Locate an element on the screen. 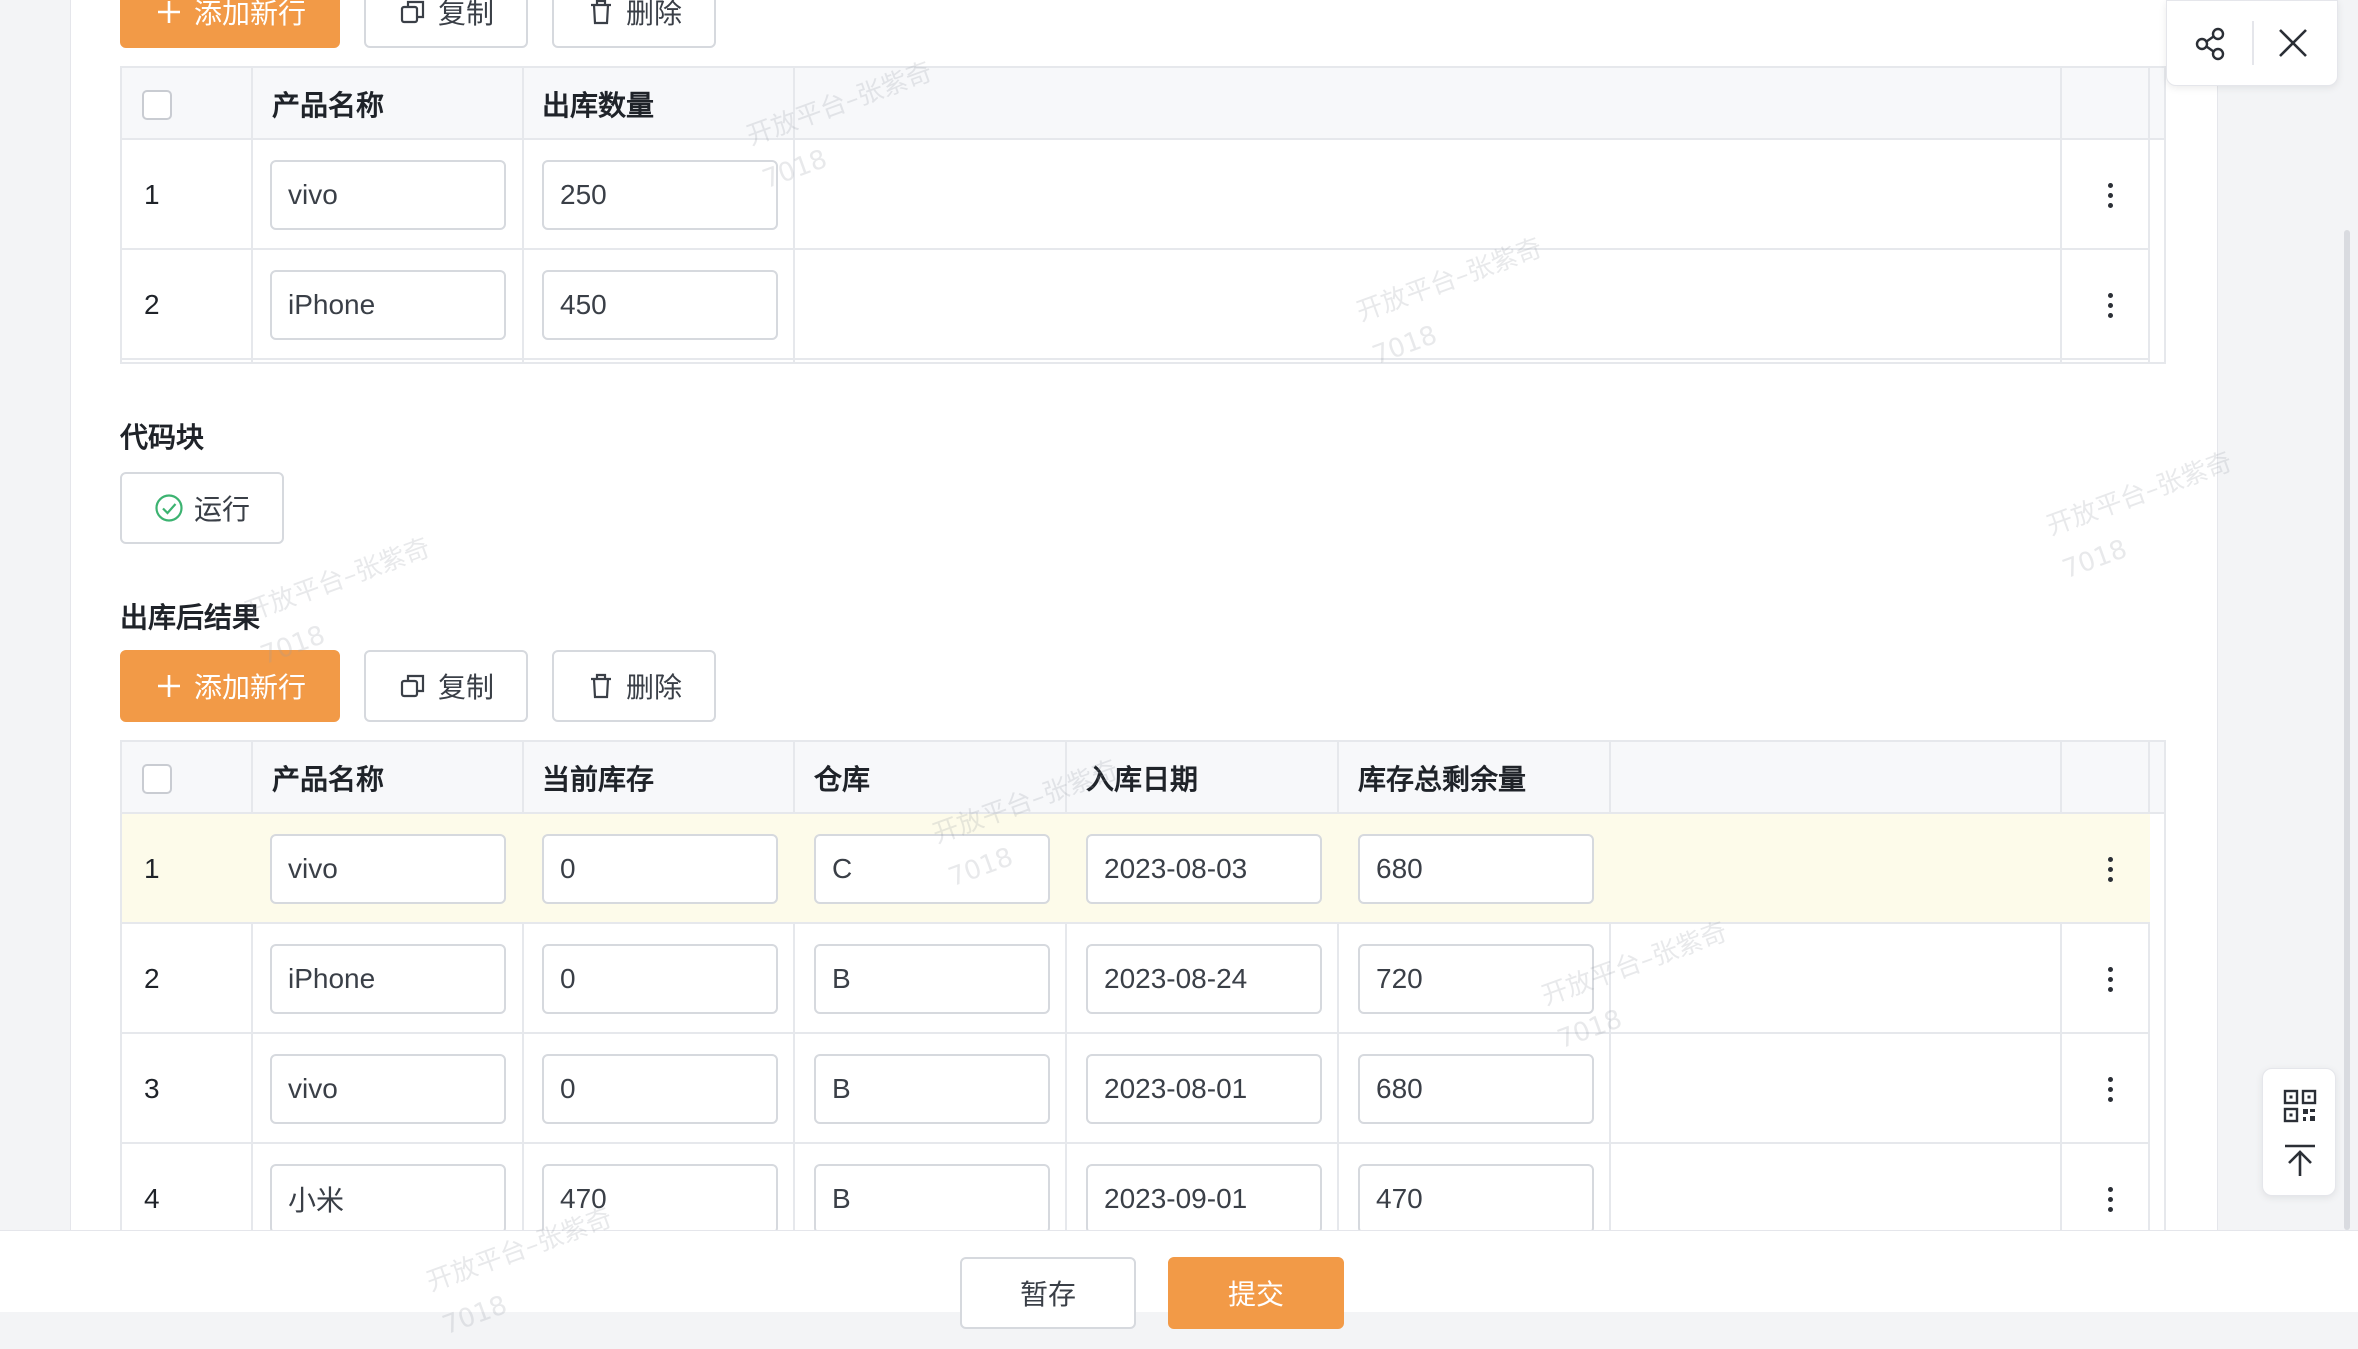 The height and width of the screenshot is (1349, 2358). check-circle-icon is located at coordinates (169, 508).